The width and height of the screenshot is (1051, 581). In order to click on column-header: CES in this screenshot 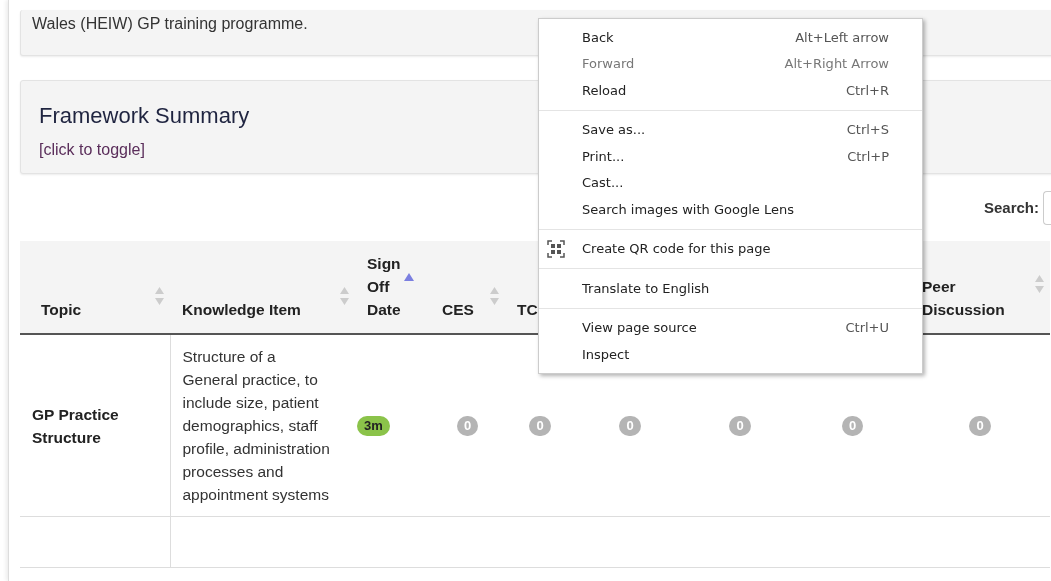, I will do `click(458, 309)`.